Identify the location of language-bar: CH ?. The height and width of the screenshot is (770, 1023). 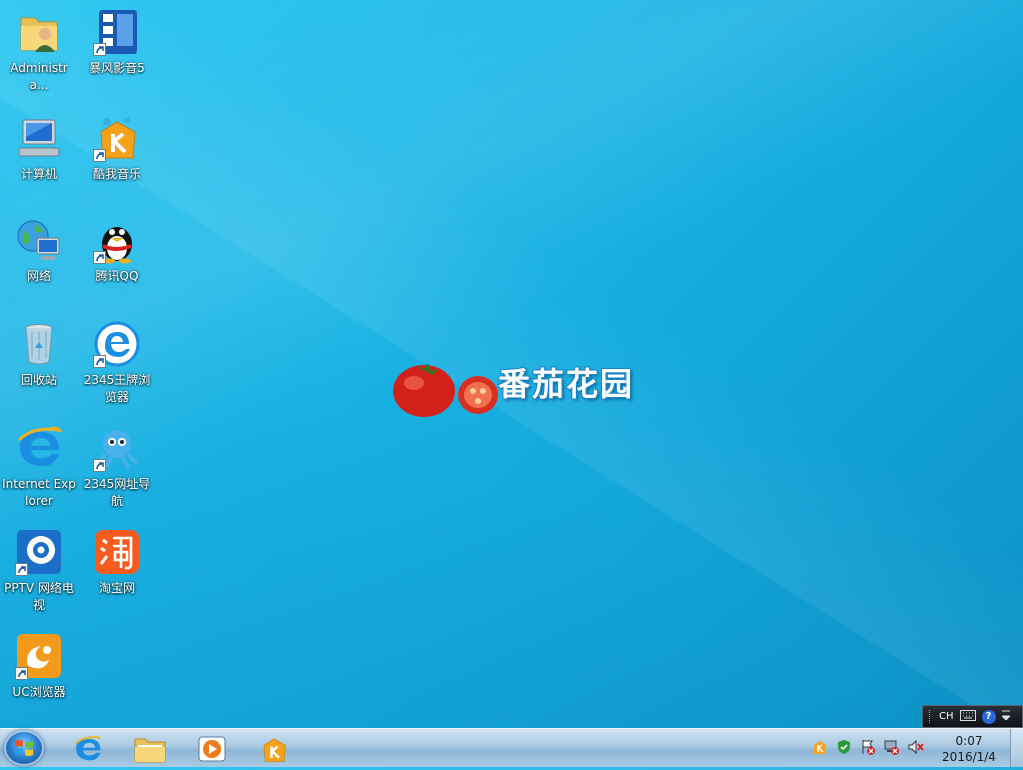
(972, 716).